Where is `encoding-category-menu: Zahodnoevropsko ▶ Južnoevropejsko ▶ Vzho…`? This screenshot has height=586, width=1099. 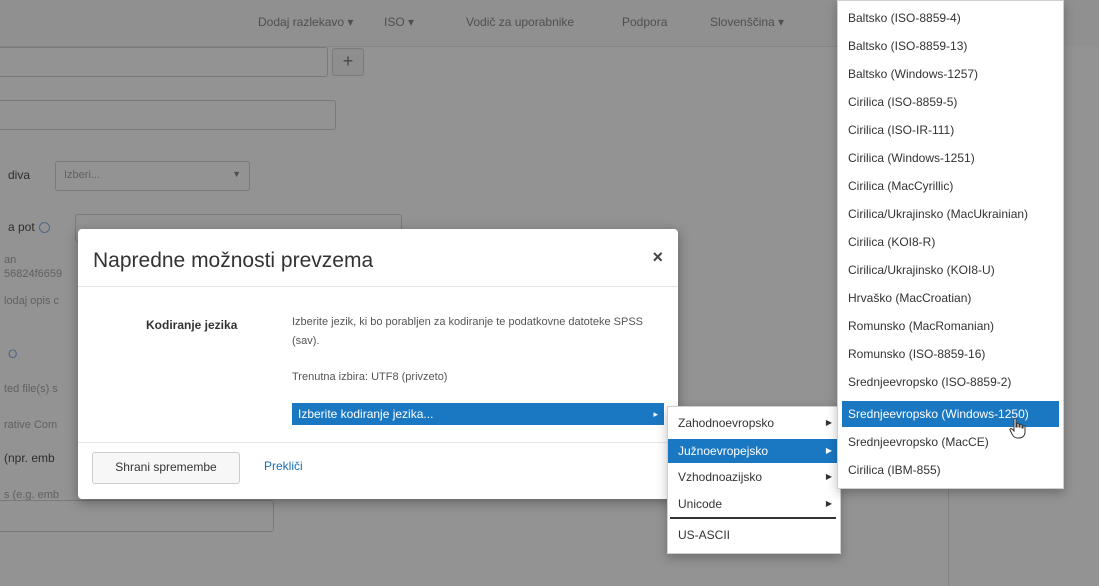
encoding-category-menu: Zahodnoevropsko ▶ Južnoevropejsko ▶ Vzho… is located at coordinates (754, 480).